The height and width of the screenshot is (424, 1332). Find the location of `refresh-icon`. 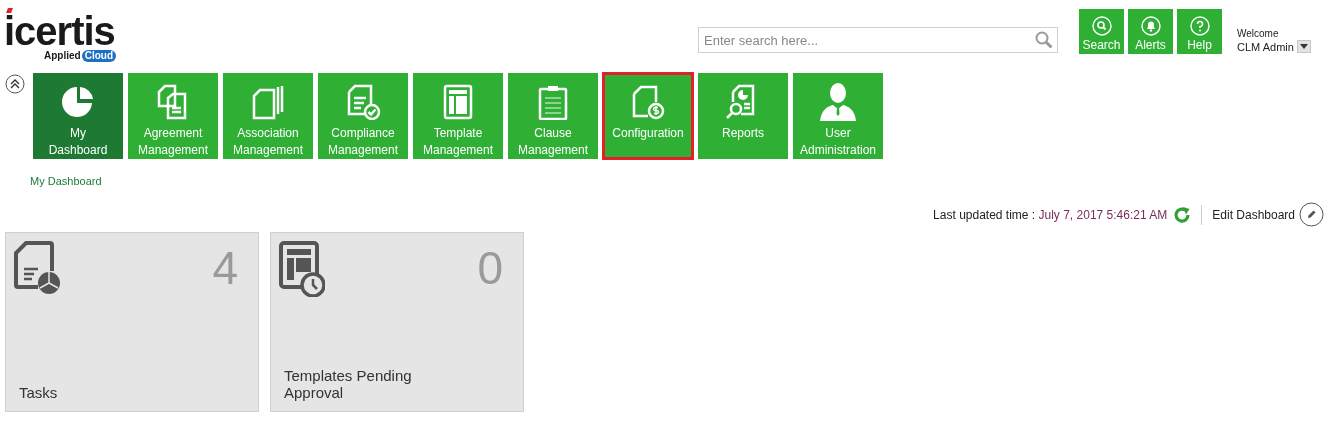

refresh-icon is located at coordinates (1182, 214).